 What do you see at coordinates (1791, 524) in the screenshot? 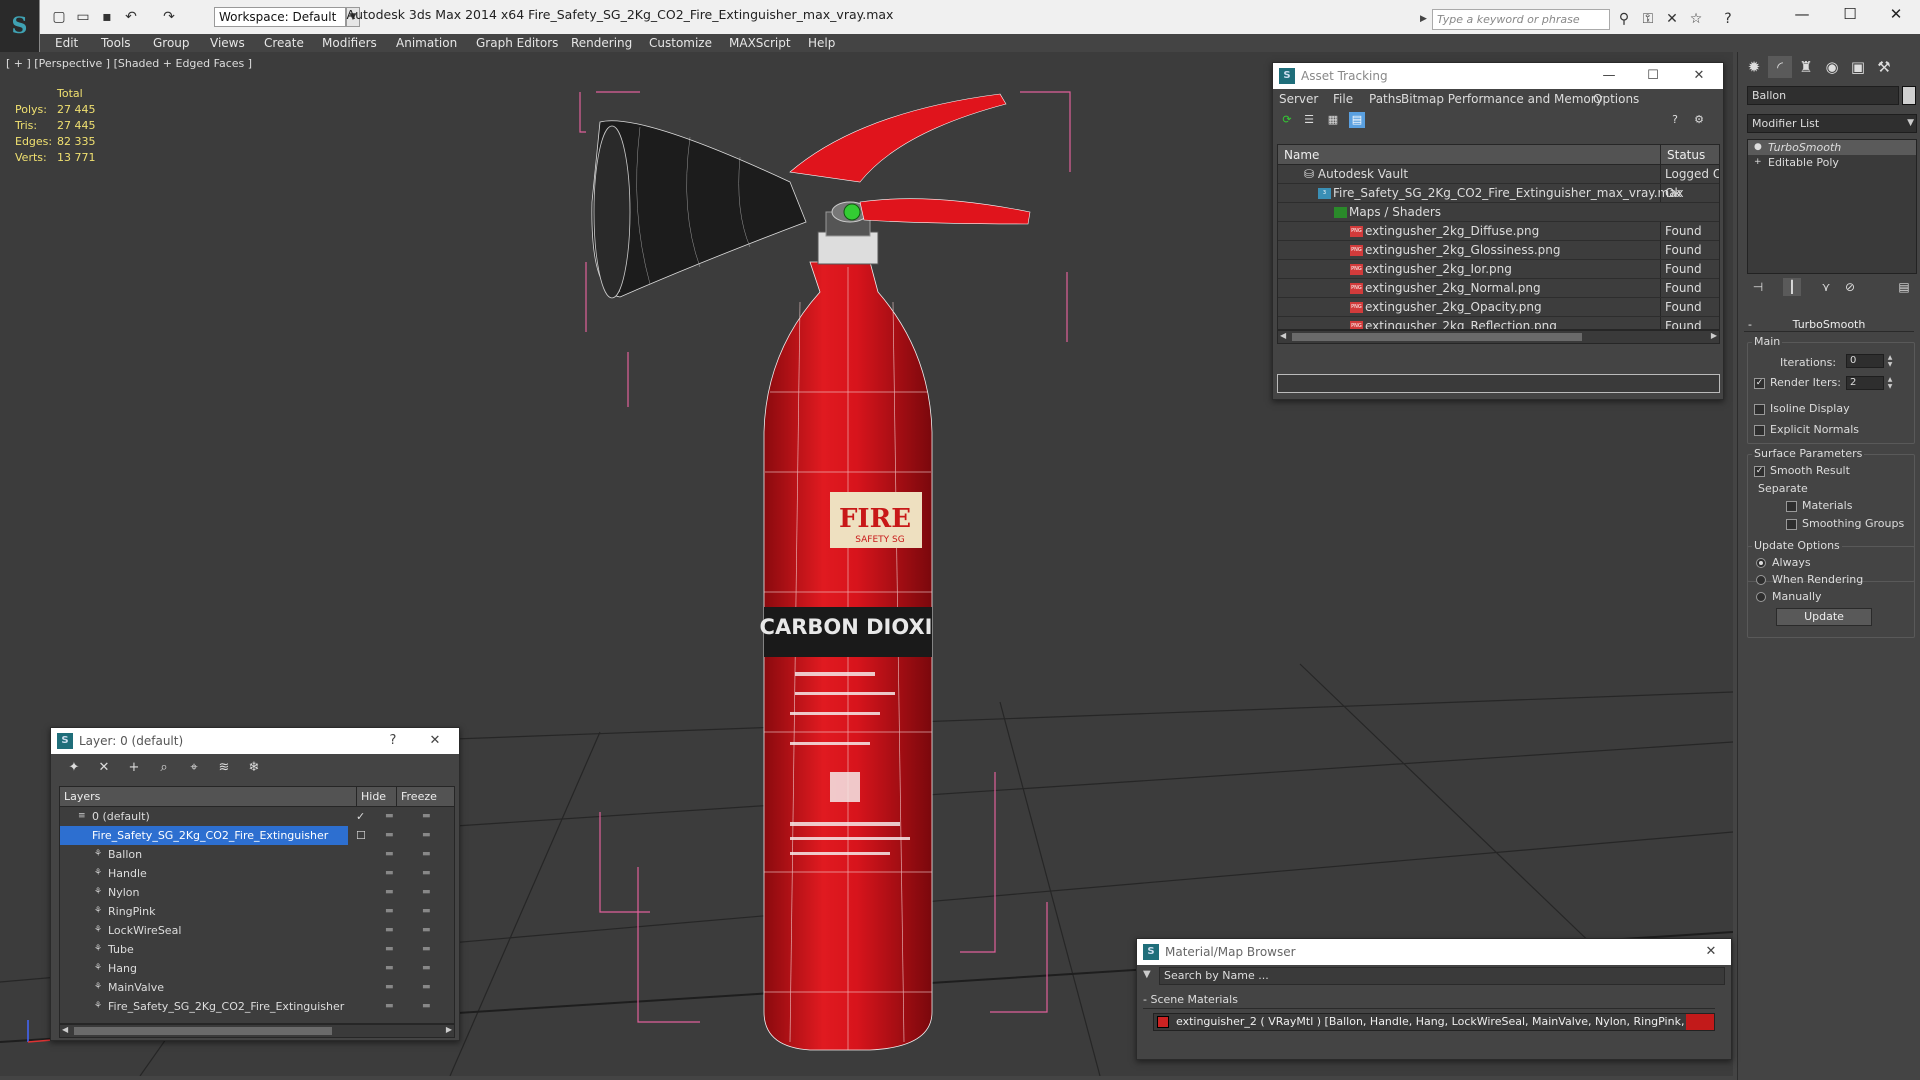
I see `smoothing-groups-checkbox` at bounding box center [1791, 524].